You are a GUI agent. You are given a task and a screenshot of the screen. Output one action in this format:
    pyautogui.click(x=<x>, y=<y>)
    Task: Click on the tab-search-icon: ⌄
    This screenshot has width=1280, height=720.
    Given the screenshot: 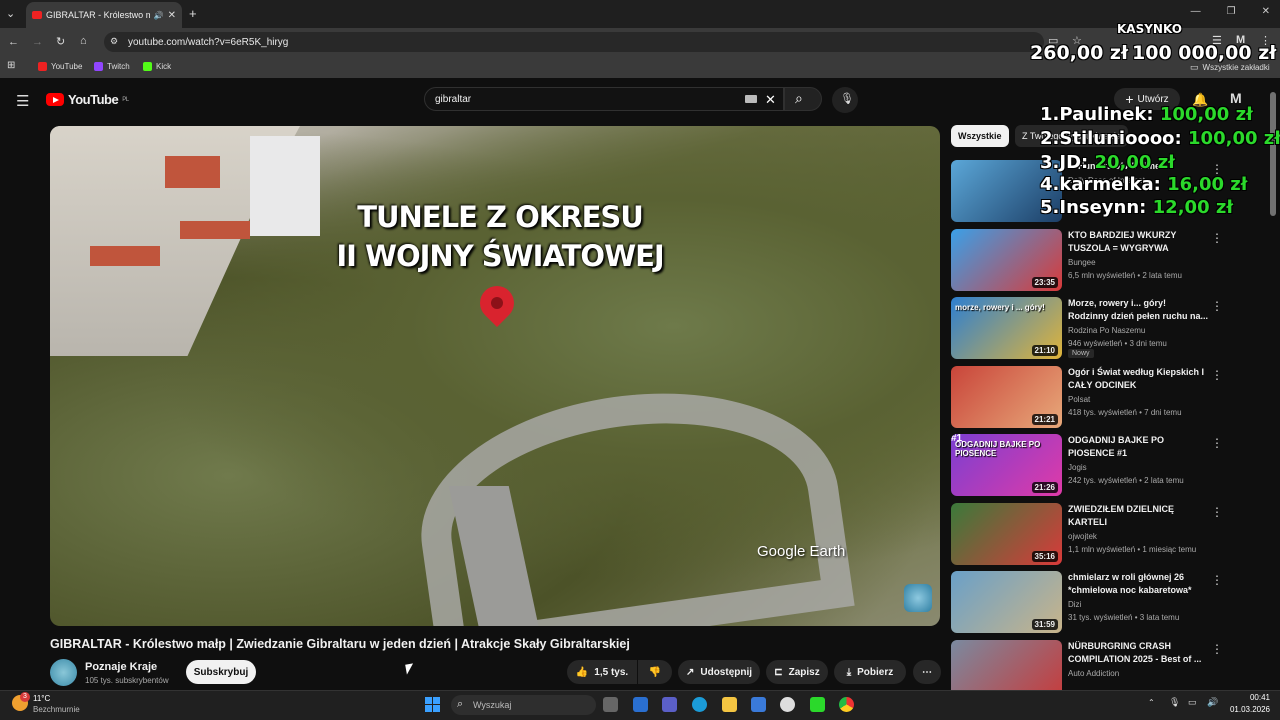 What is the action you would take?
    pyautogui.click(x=10, y=13)
    